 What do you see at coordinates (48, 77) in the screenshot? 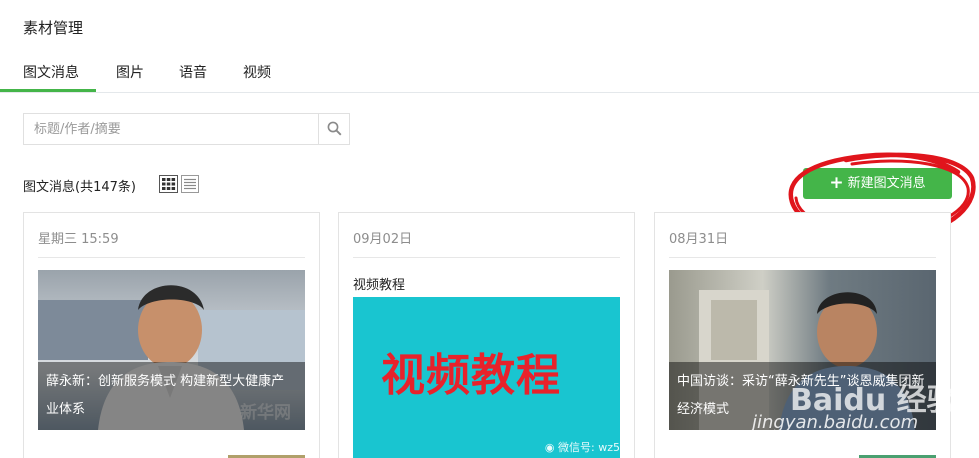
I see `tab-news: 图文消息` at bounding box center [48, 77].